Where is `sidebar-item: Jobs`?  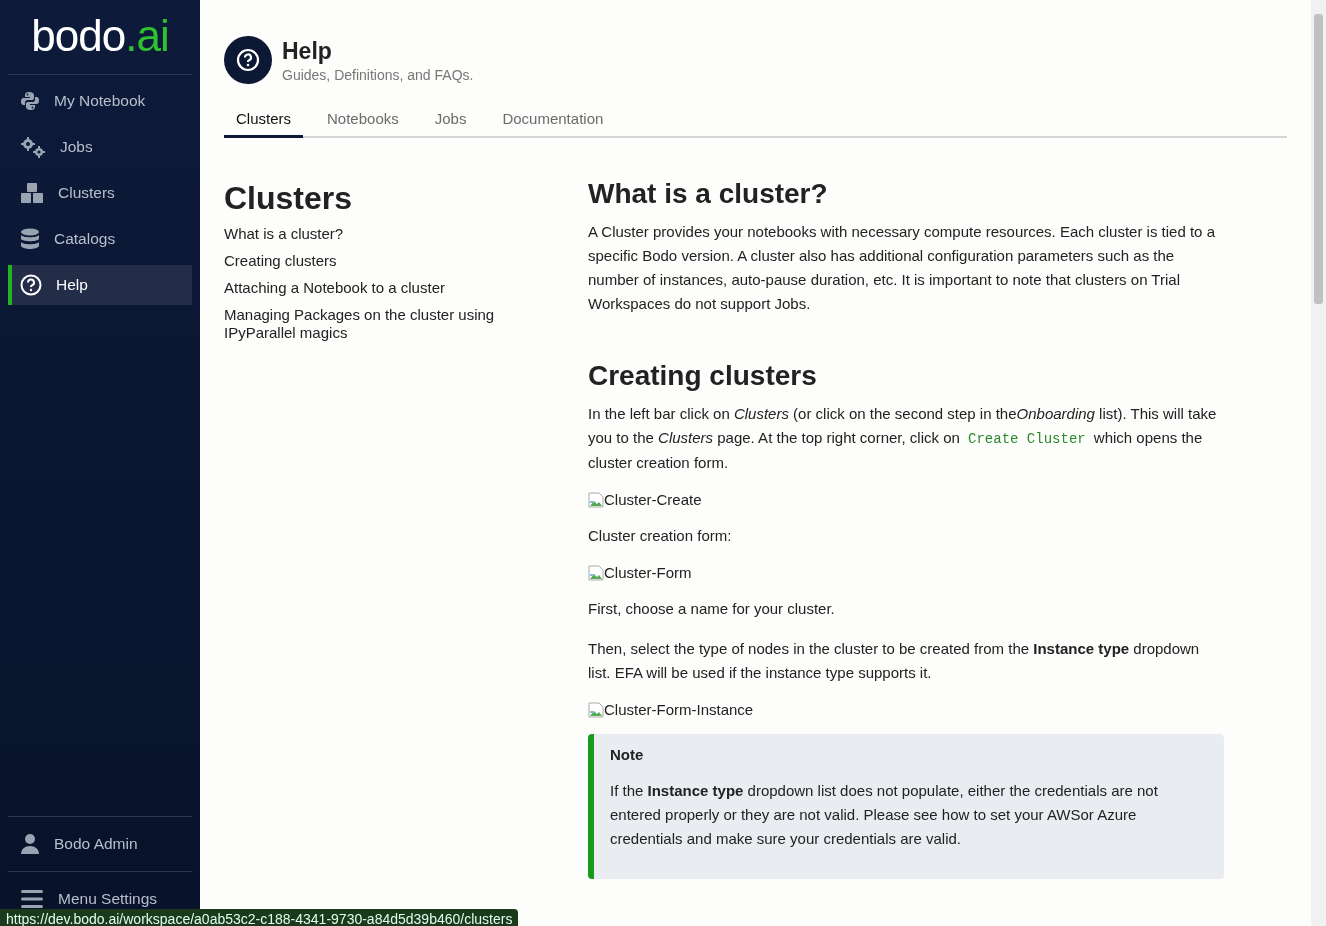 sidebar-item: Jobs is located at coordinates (100, 147).